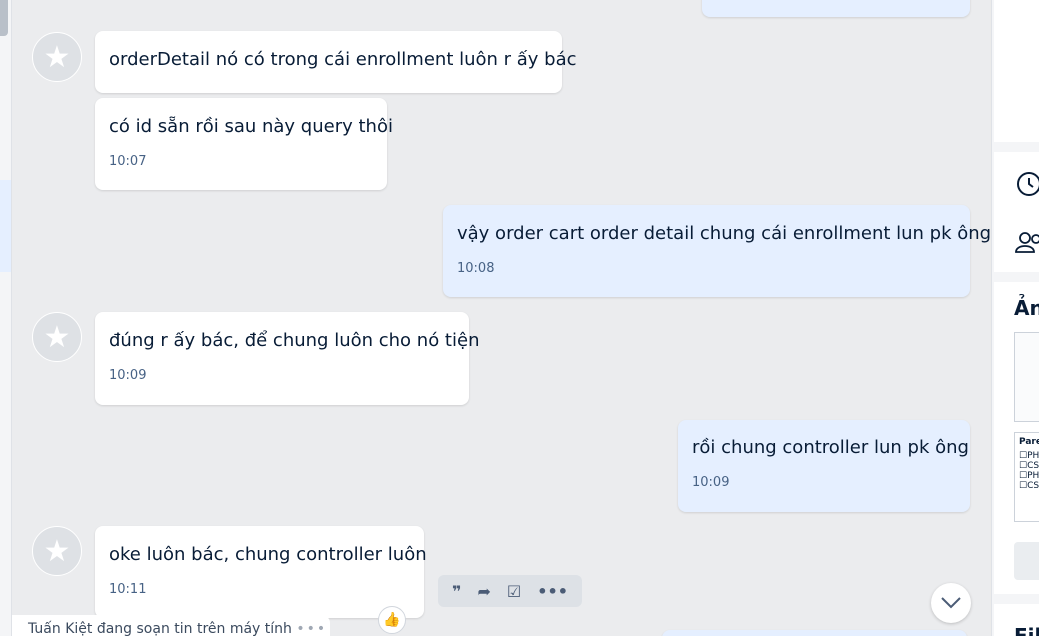 This screenshot has width=1039, height=636. I want to click on selected-conversation-highlight, so click(5, 226).